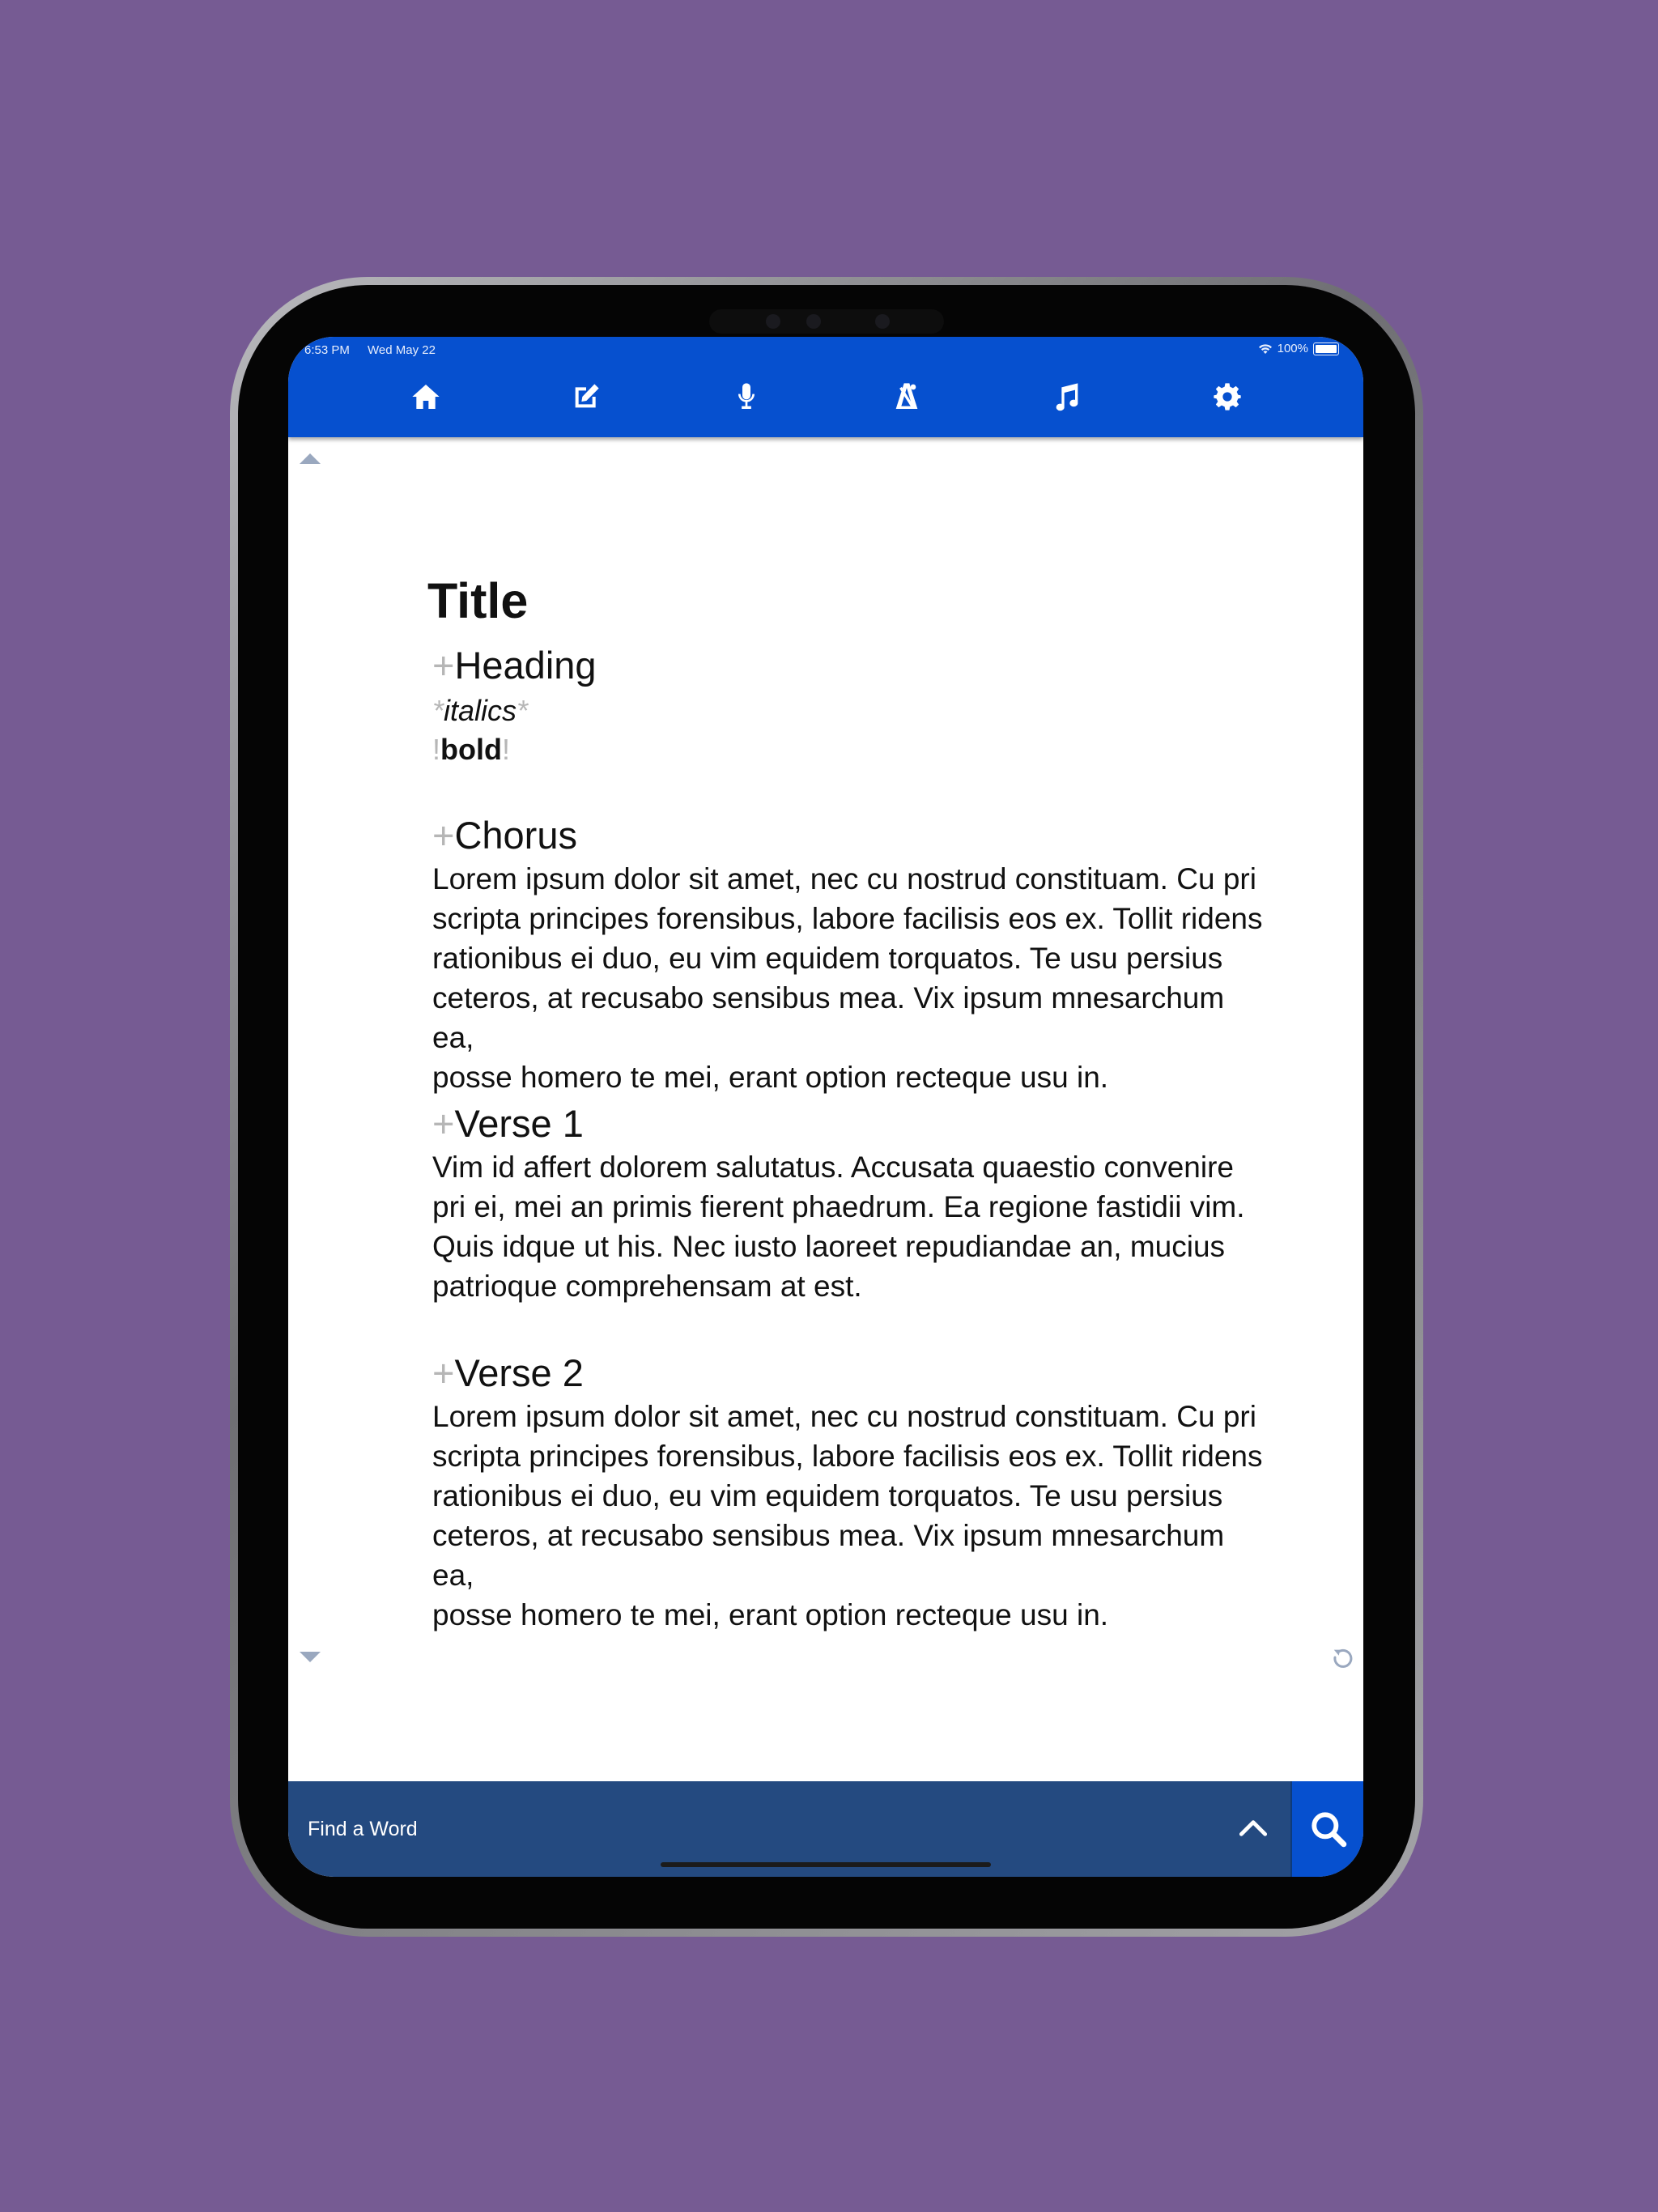 This screenshot has height=2212, width=1658. Describe the element at coordinates (850, 1373) in the screenshot. I see `section-heading: +Verse 2` at that location.